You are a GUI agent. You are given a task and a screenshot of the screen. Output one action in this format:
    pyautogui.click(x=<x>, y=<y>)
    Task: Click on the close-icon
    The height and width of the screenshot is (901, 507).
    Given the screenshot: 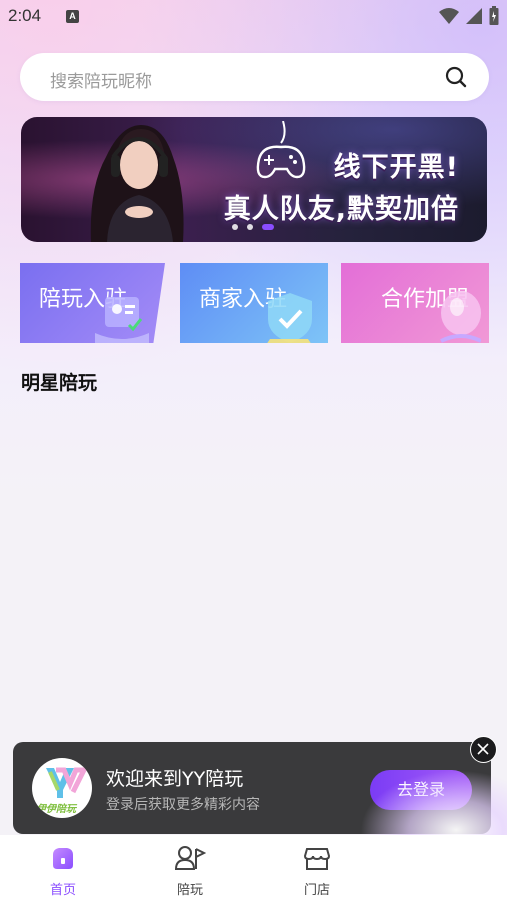 What is the action you would take?
    pyautogui.click(x=483, y=749)
    